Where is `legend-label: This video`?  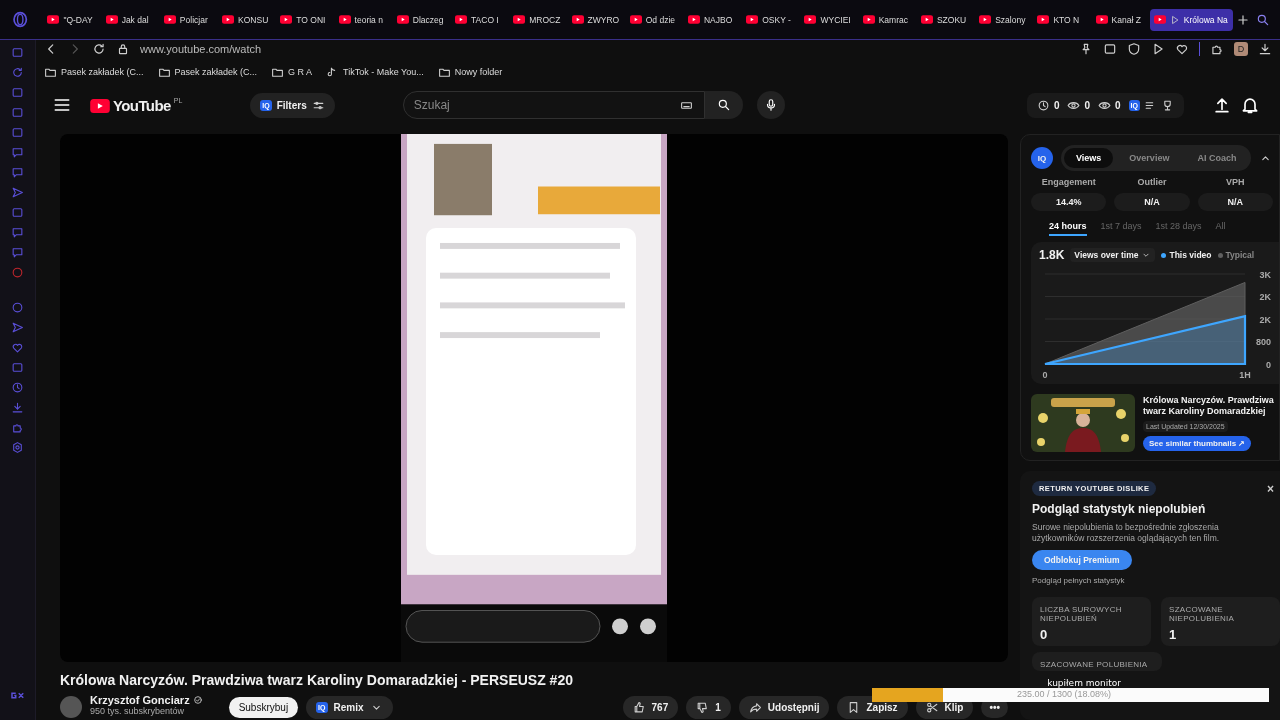 legend-label: This video is located at coordinates (1190, 255).